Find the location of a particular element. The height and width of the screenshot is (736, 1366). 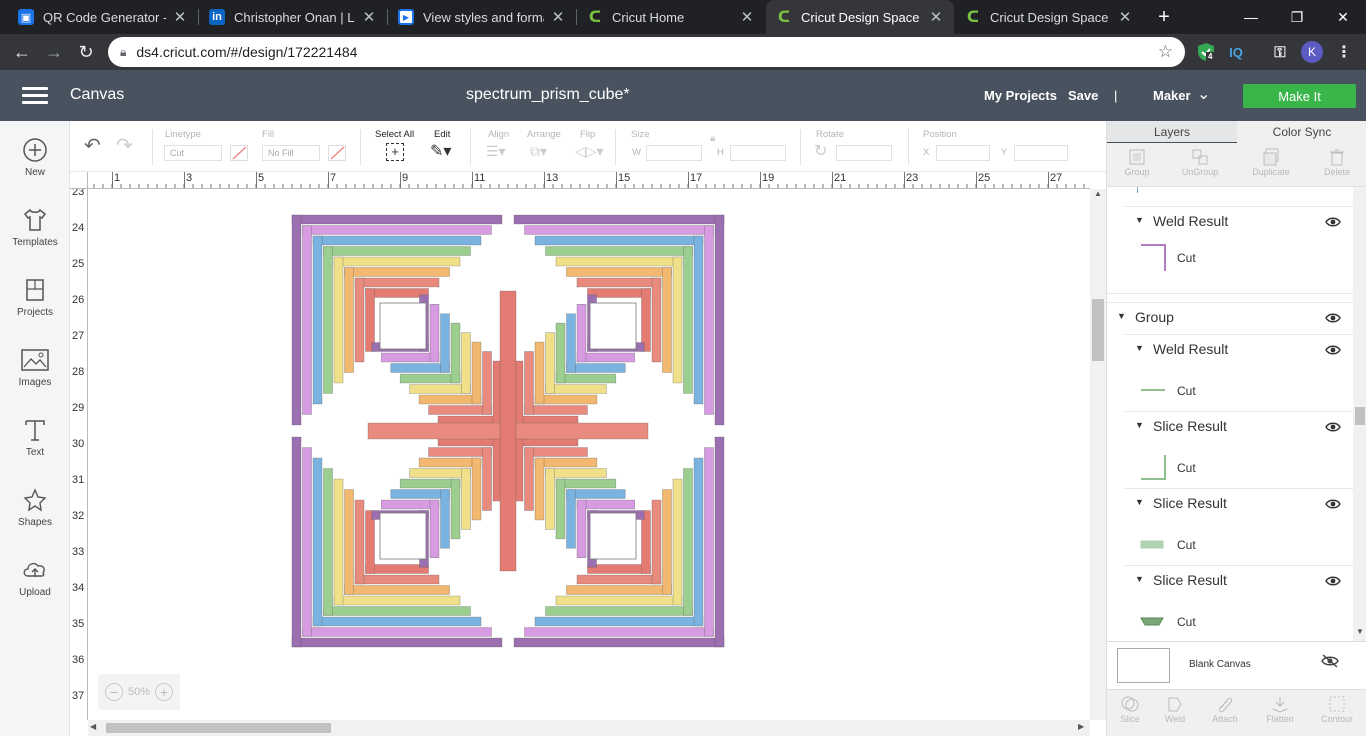

machine-select: Maker is located at coordinates (1172, 95).